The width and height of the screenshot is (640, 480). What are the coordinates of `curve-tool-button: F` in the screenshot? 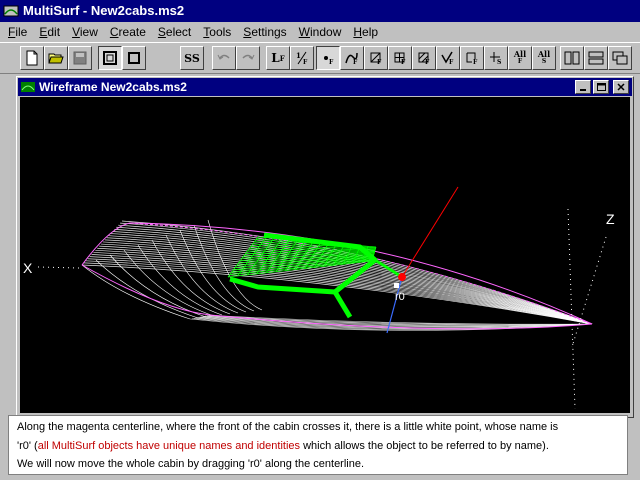 It's located at (352, 58).